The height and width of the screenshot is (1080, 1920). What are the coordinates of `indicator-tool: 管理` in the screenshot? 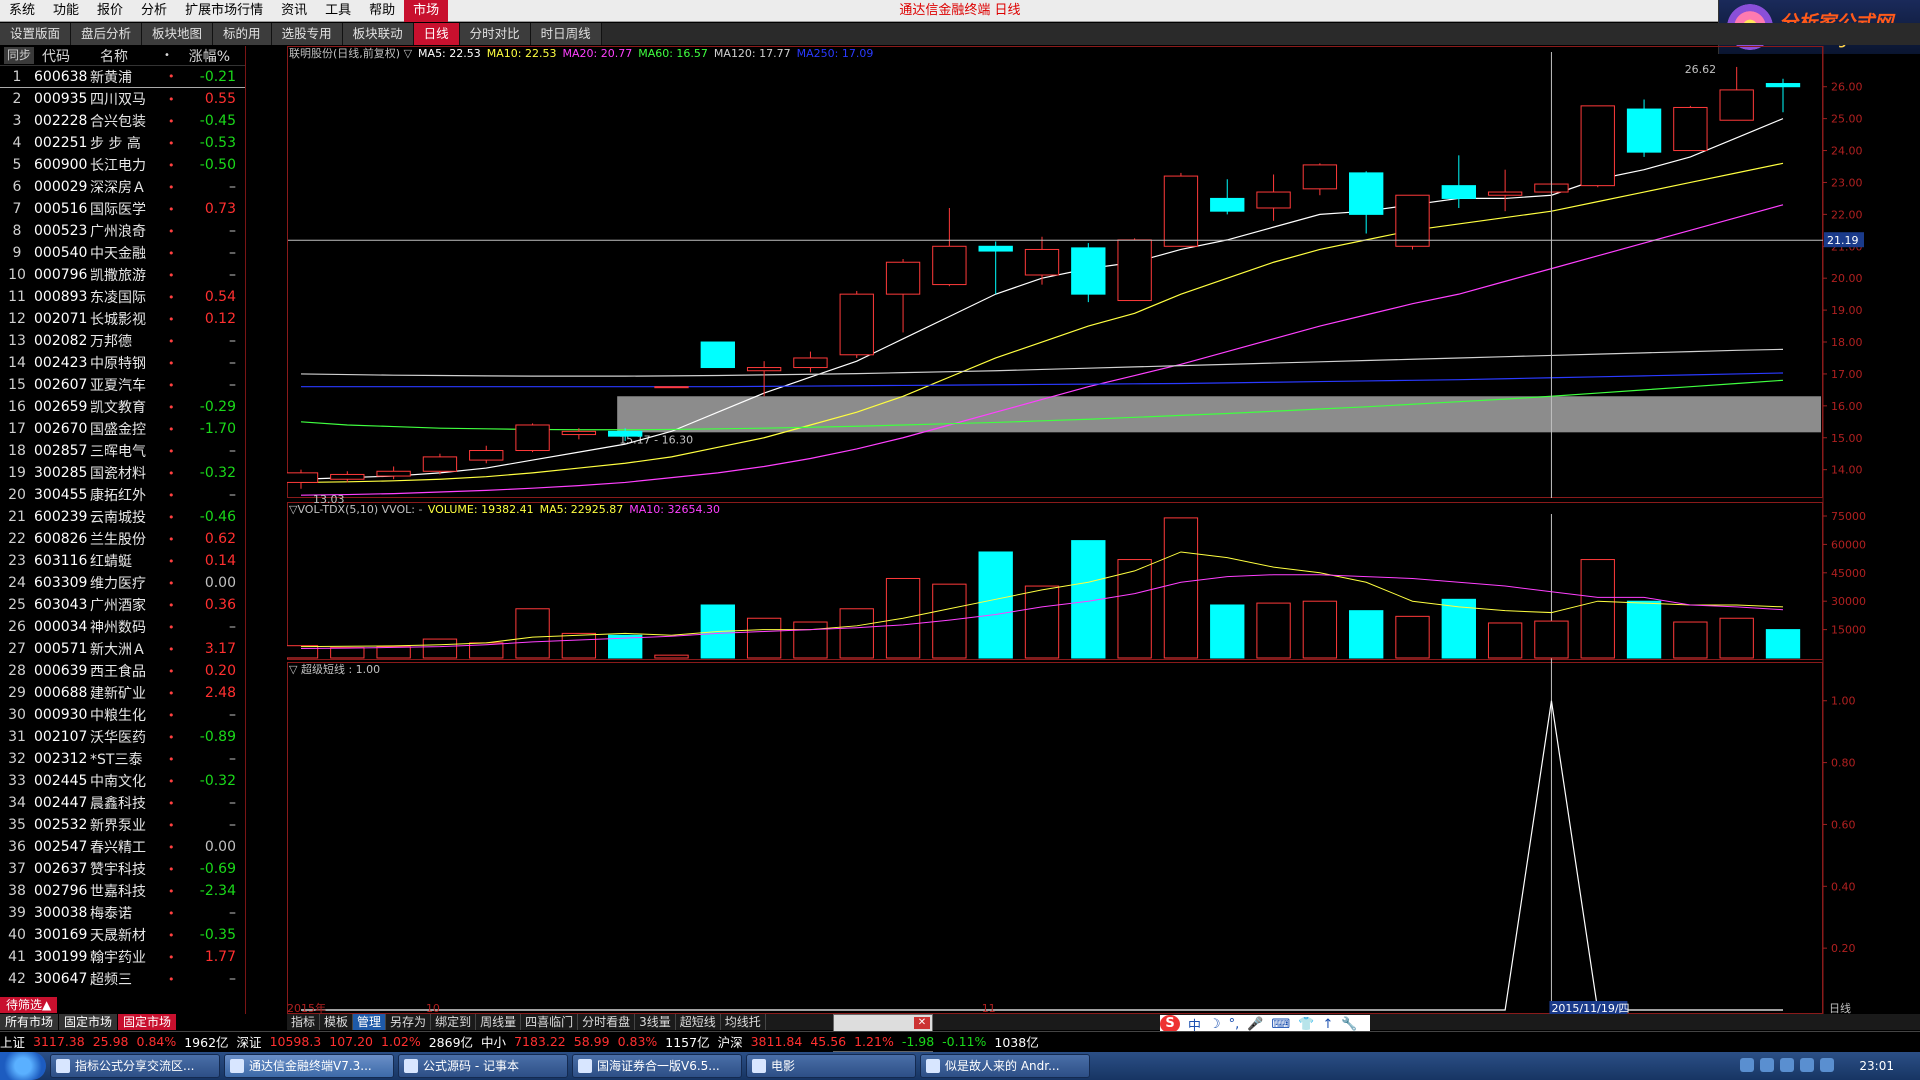 It's located at (370, 1022).